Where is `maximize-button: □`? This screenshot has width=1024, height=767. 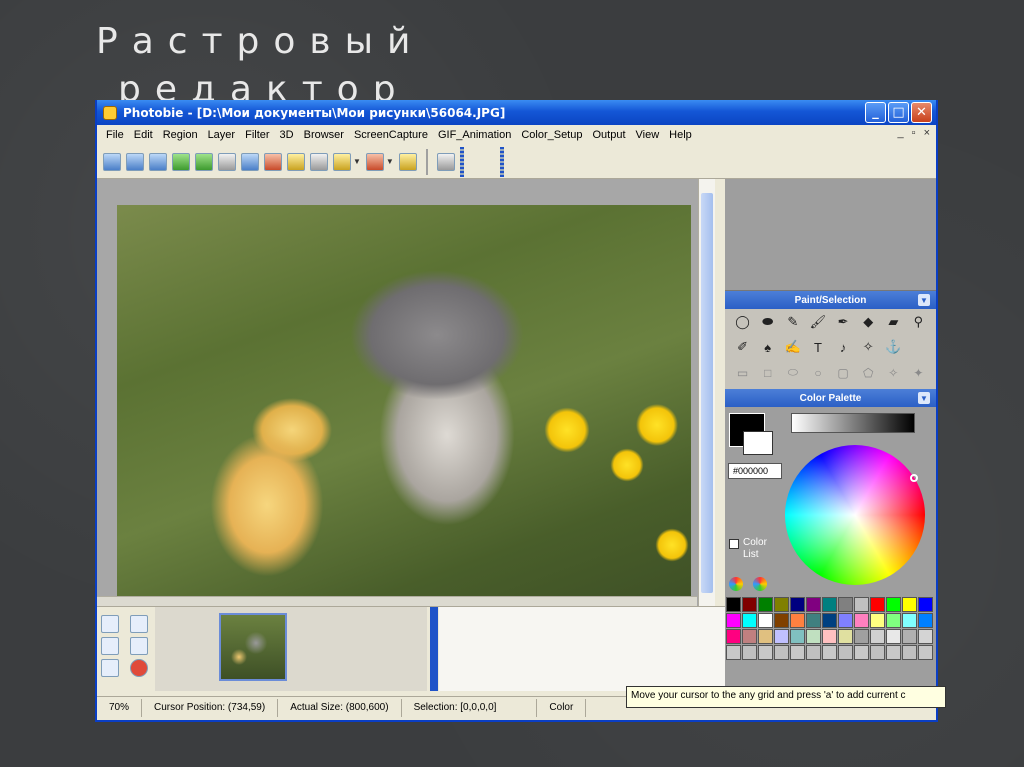 maximize-button: □ is located at coordinates (898, 112).